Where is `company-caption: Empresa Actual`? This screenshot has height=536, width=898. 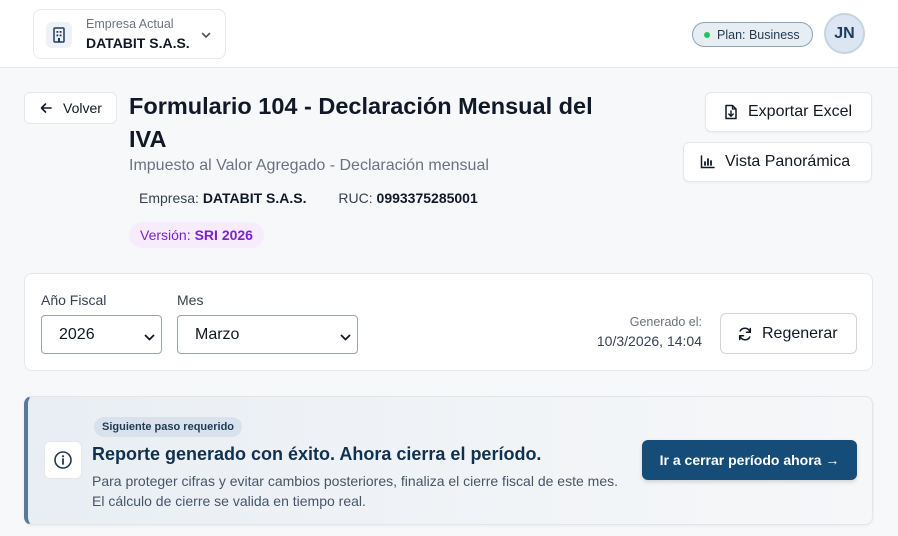
company-caption: Empresa Actual is located at coordinates (130, 24).